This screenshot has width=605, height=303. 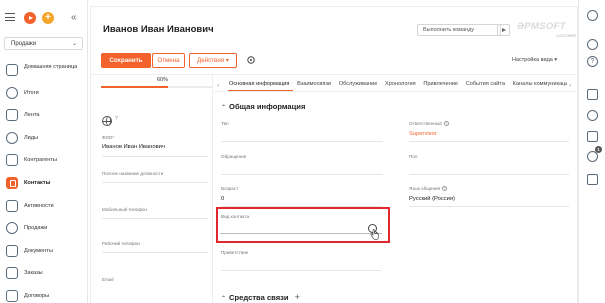 I want to click on settings-gear-icon, so click(x=251, y=60).